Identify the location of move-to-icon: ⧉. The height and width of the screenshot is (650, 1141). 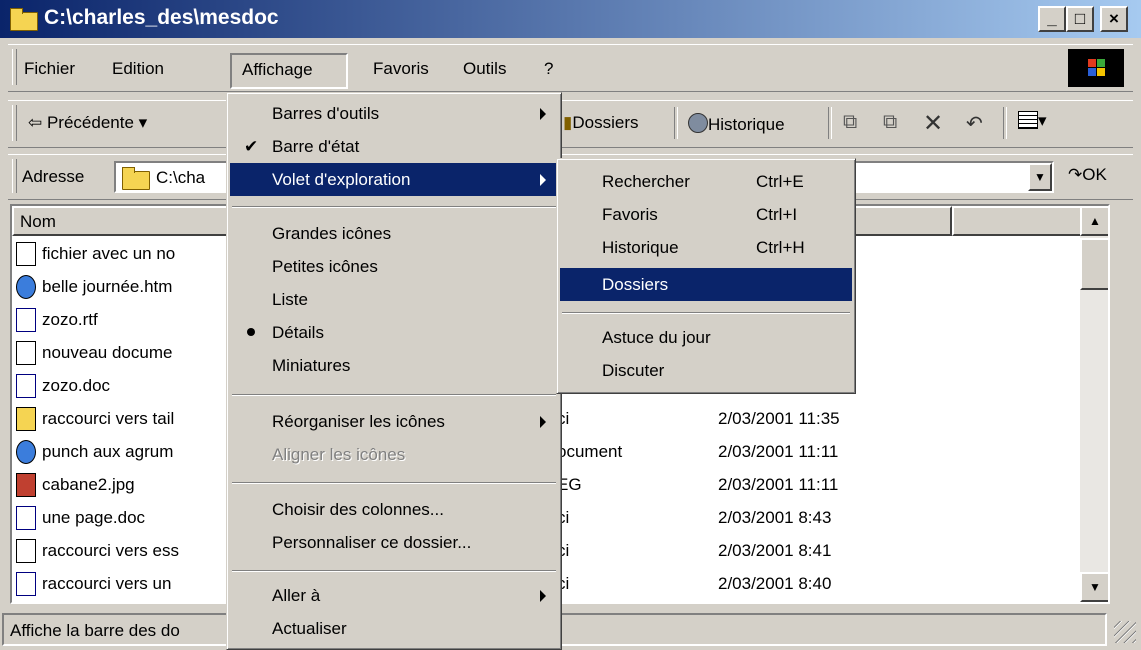
(850, 122).